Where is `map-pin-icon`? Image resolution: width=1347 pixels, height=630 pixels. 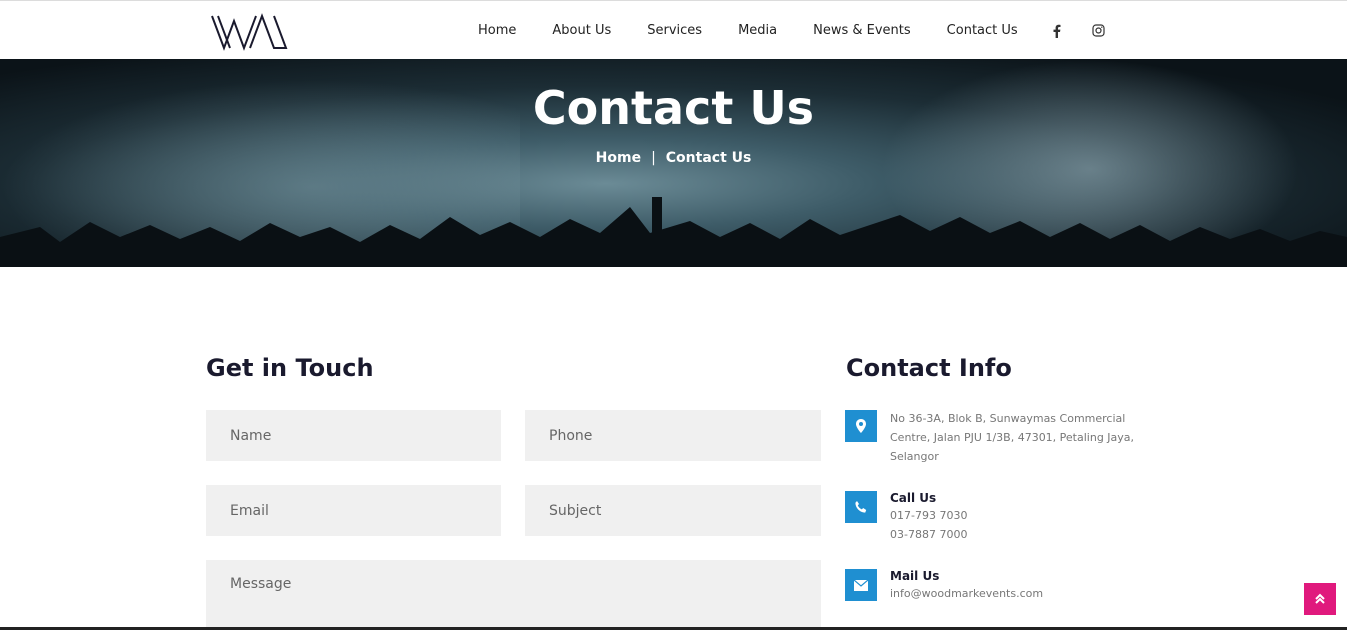
map-pin-icon is located at coordinates (861, 426).